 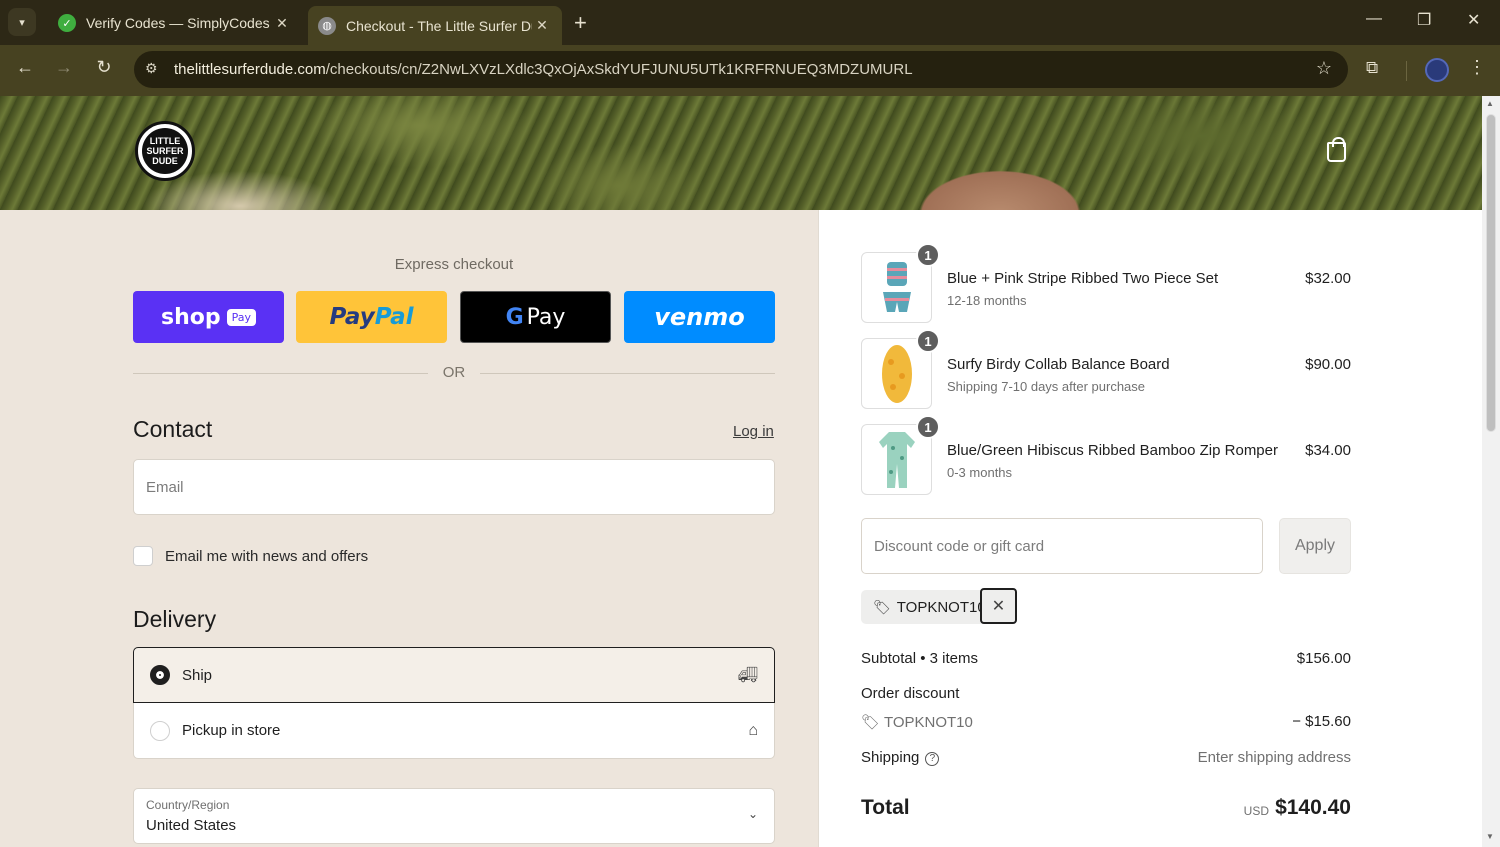 What do you see at coordinates (1106, 808) in the screenshot?
I see `total-row: Total USD $140.40` at bounding box center [1106, 808].